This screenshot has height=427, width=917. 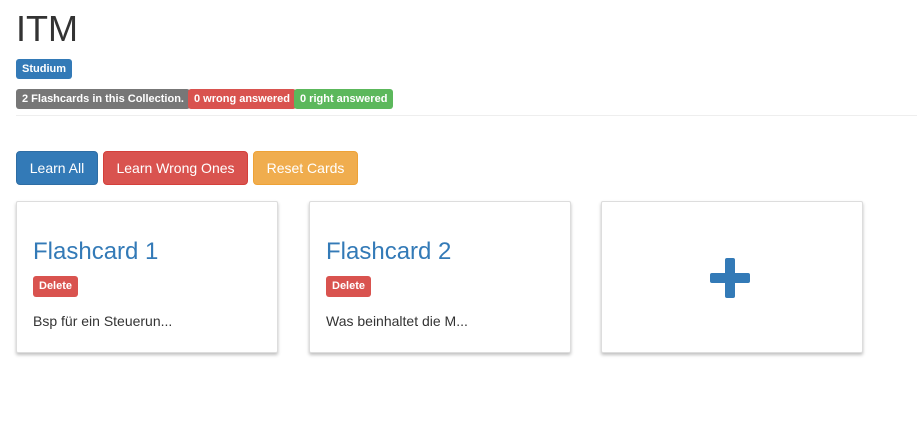 What do you see at coordinates (242, 99) in the screenshot?
I see `wrong-answered-badge: 0 wrong answered` at bounding box center [242, 99].